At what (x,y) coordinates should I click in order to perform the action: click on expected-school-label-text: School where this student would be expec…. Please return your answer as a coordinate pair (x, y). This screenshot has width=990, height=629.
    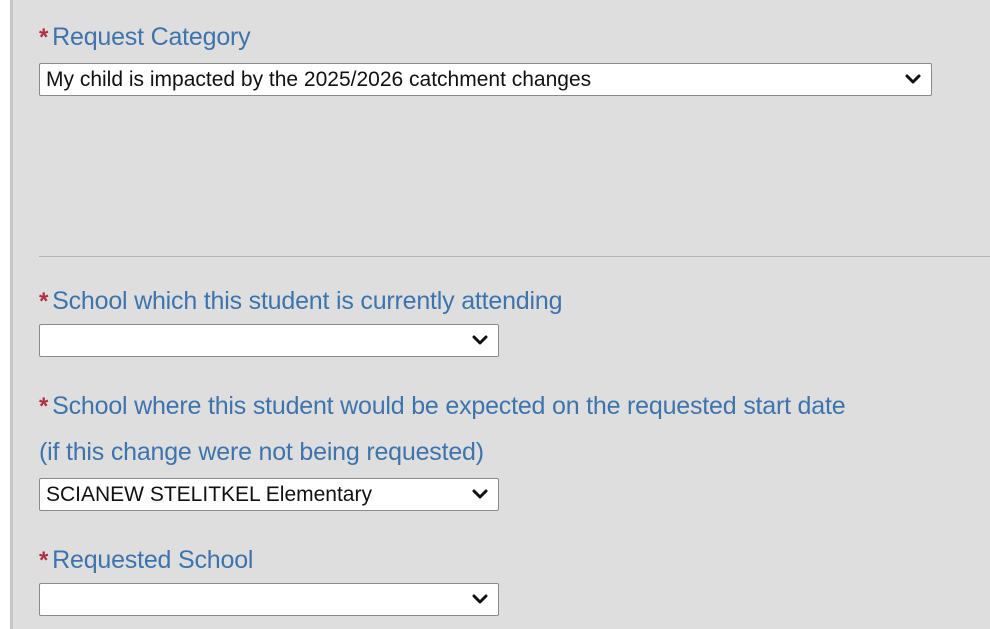
    Looking at the image, I should click on (449, 406).